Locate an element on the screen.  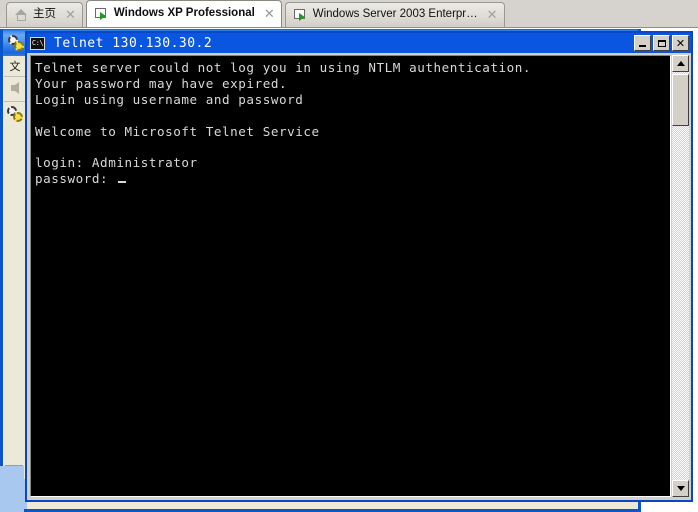
back-button is located at coordinates (15, 88).